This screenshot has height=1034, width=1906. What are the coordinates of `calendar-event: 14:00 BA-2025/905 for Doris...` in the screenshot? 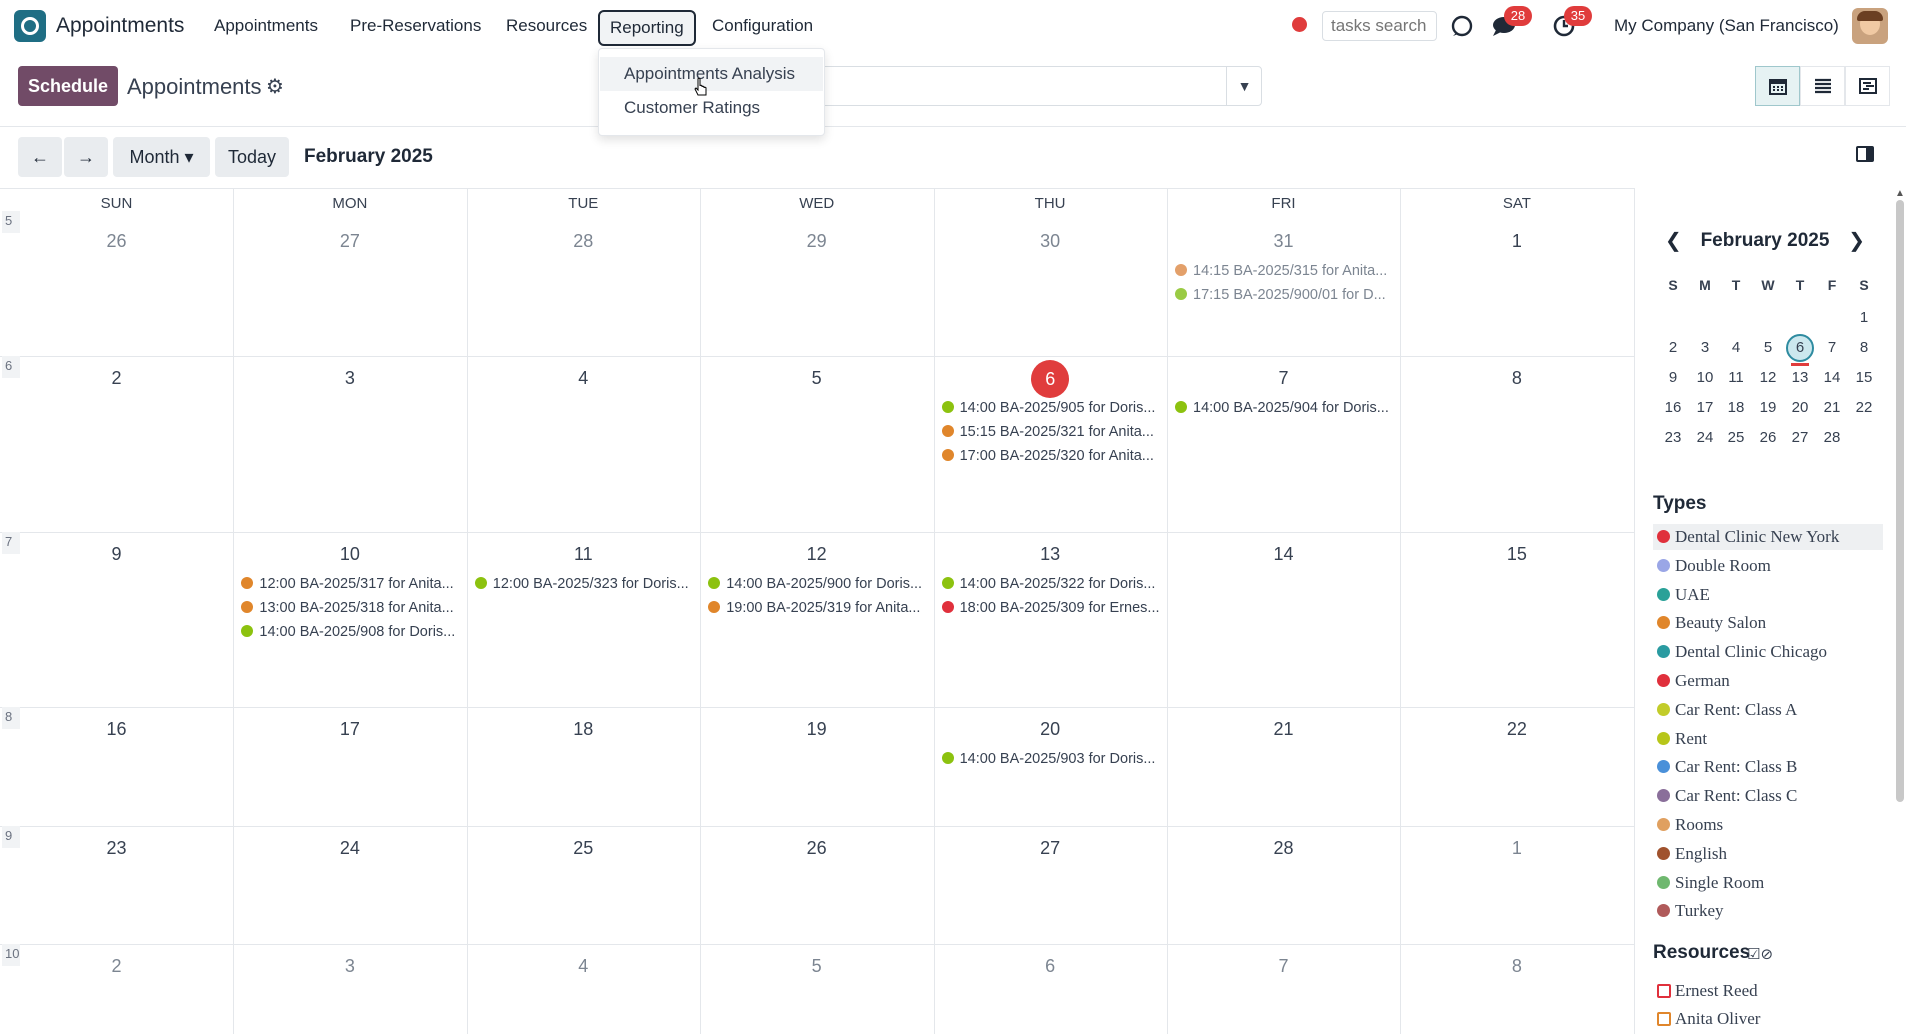 It's located at (1051, 408).